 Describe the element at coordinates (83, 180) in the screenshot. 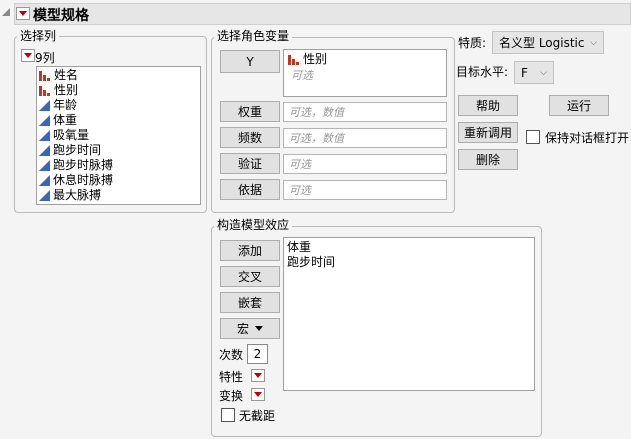

I see `column-name: 休息时脉搏` at that location.